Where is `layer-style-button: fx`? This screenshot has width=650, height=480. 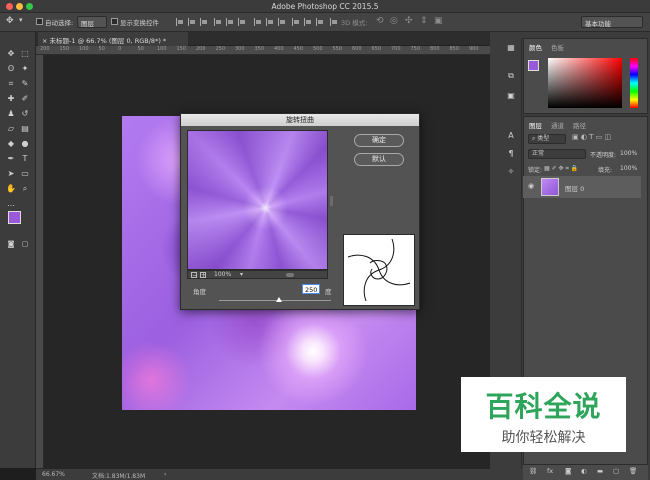
layer-style-button: fx is located at coordinates (550, 471).